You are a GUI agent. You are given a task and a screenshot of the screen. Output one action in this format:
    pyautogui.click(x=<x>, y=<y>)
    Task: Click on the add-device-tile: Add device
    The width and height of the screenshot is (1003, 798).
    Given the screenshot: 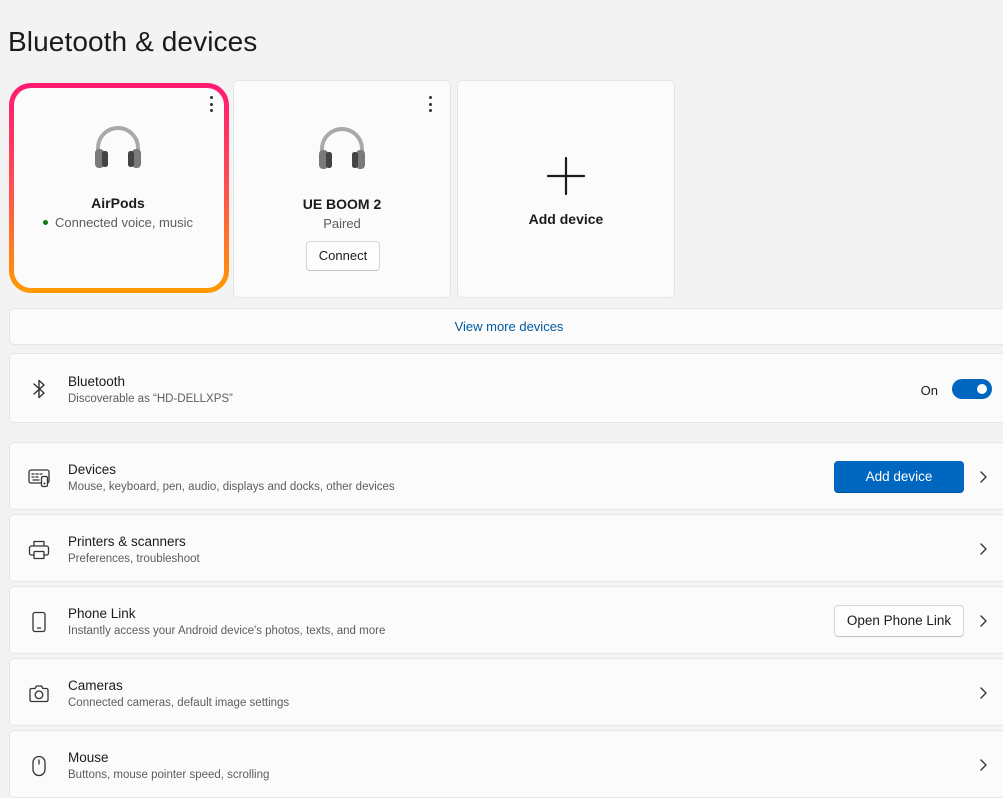 What is the action you would take?
    pyautogui.click(x=566, y=189)
    